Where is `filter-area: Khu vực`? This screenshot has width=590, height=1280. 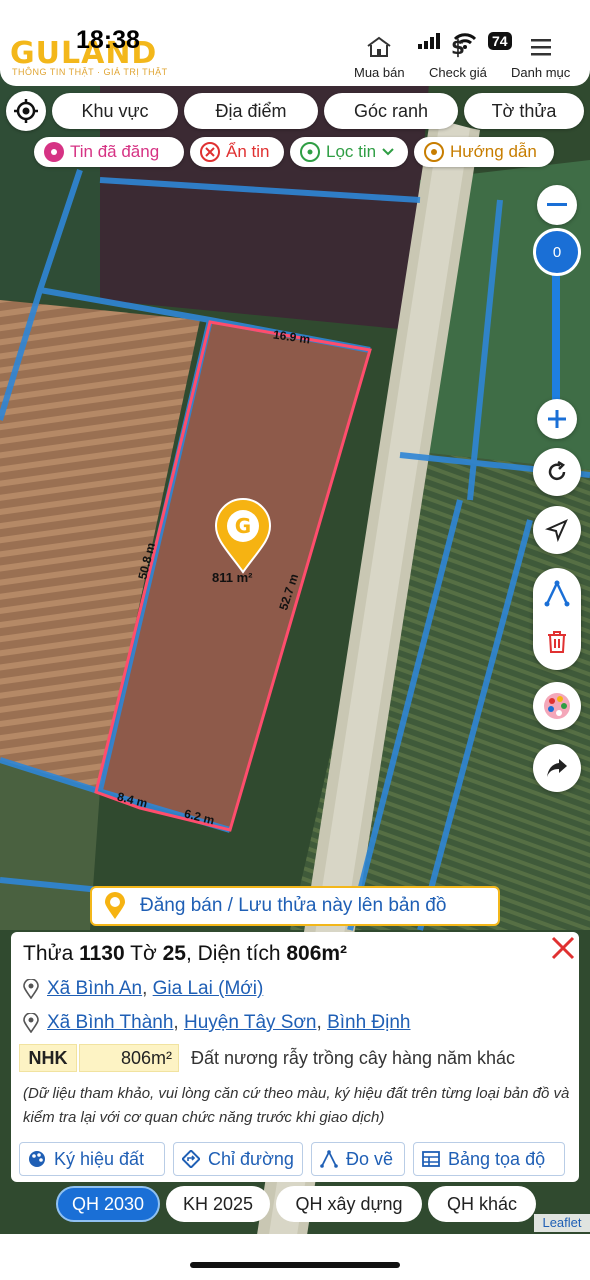
filter-area: Khu vực is located at coordinates (115, 111).